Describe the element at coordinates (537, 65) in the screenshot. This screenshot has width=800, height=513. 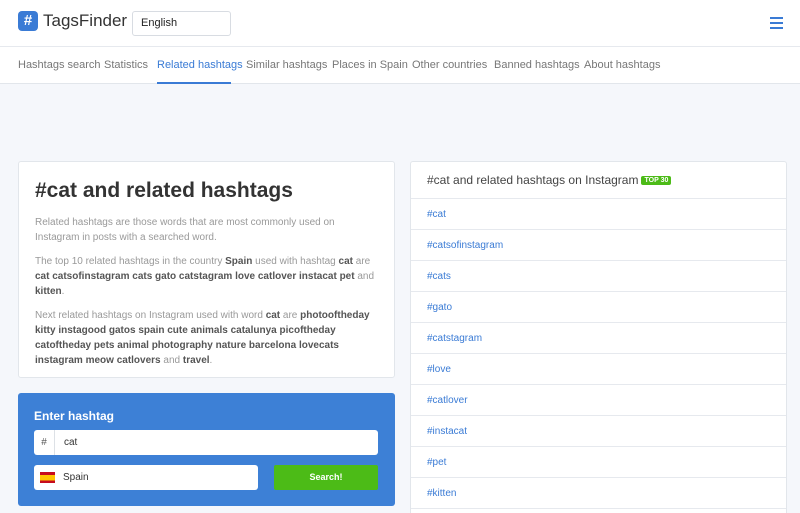
I see `nav-banned-hashtags: Banned hashtags` at that location.